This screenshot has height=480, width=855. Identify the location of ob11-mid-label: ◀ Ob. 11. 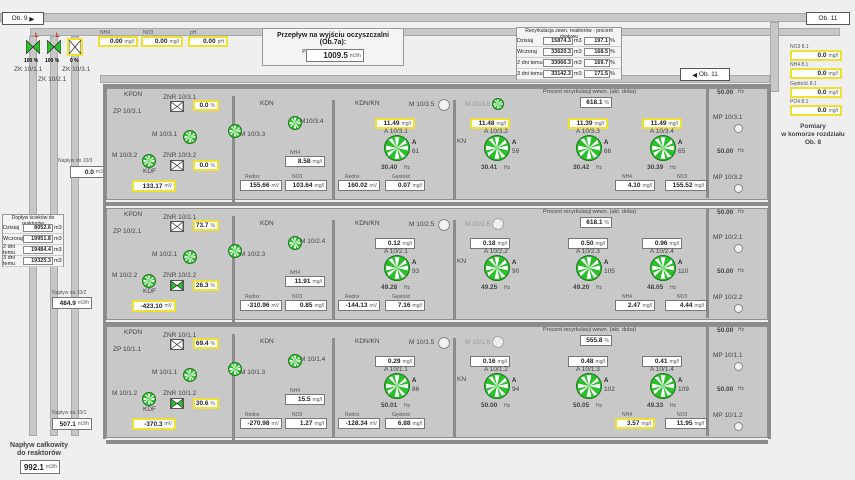
(705, 74).